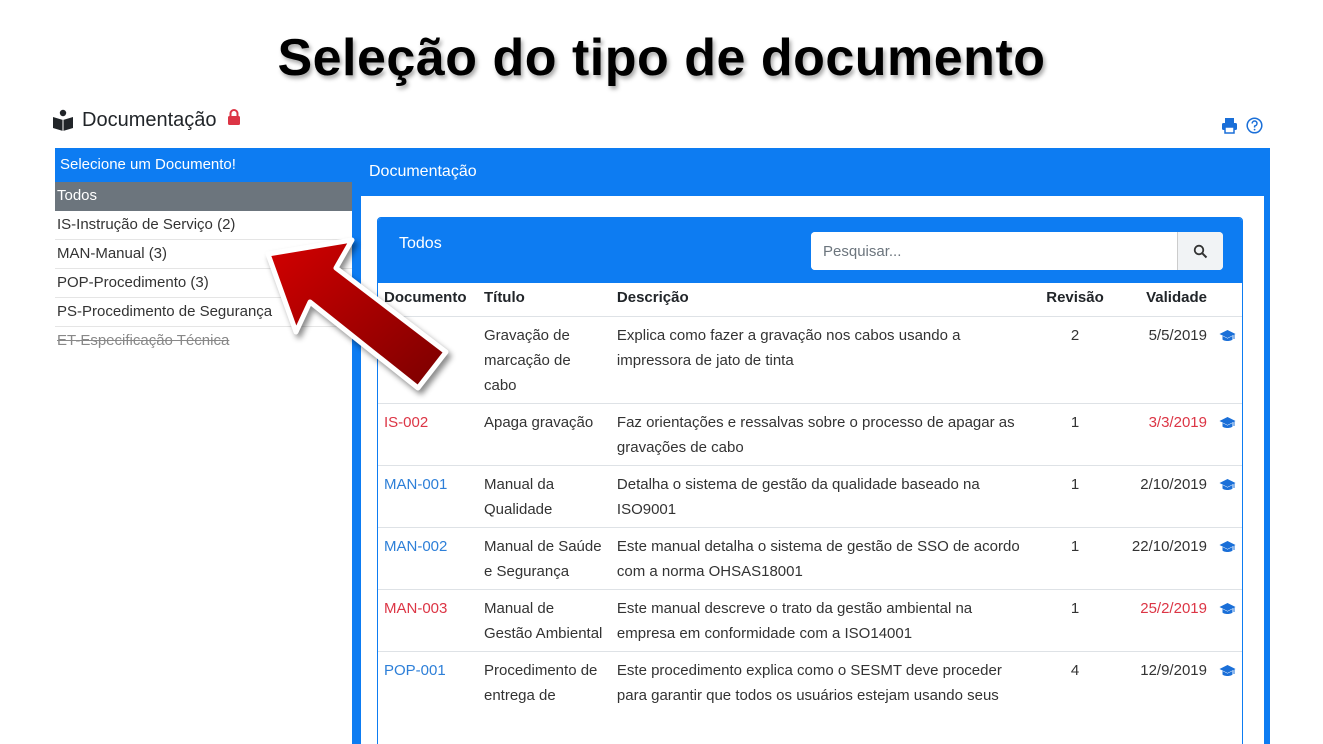  I want to click on book-reader-icon, so click(63, 120).